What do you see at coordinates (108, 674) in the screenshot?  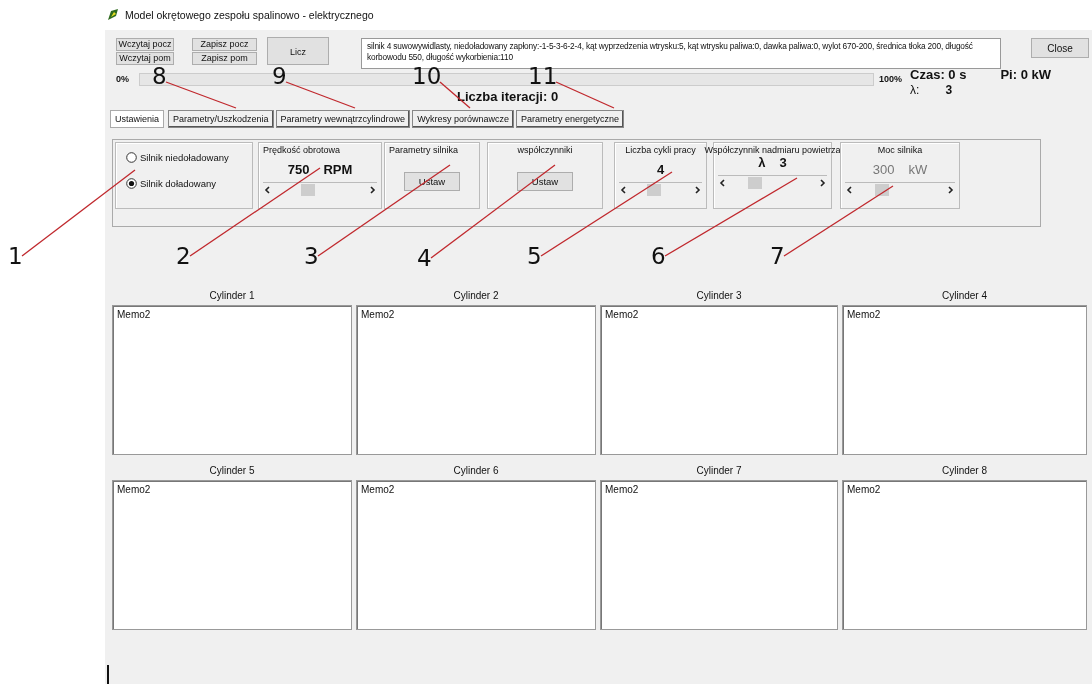 I see `text-cursor` at bounding box center [108, 674].